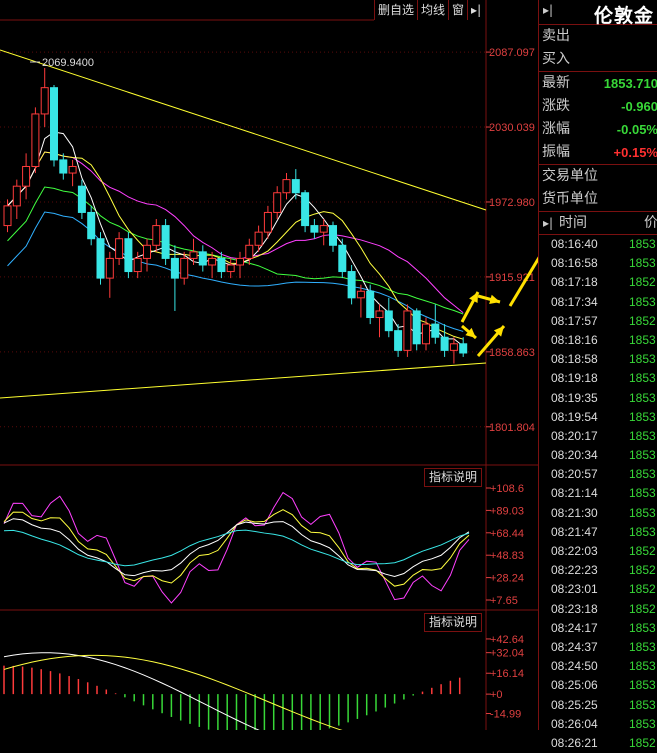 This screenshot has width=657, height=753. I want to click on tick-row: 08:24:17 1853, so click(598, 628).